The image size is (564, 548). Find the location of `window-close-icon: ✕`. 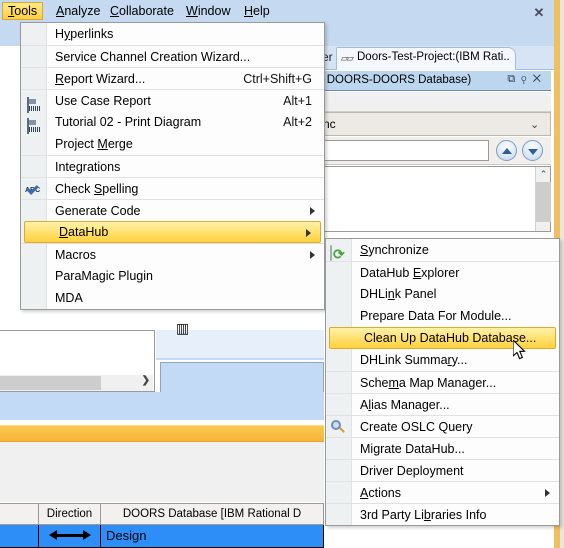

window-close-icon: ✕ is located at coordinates (539, 13).